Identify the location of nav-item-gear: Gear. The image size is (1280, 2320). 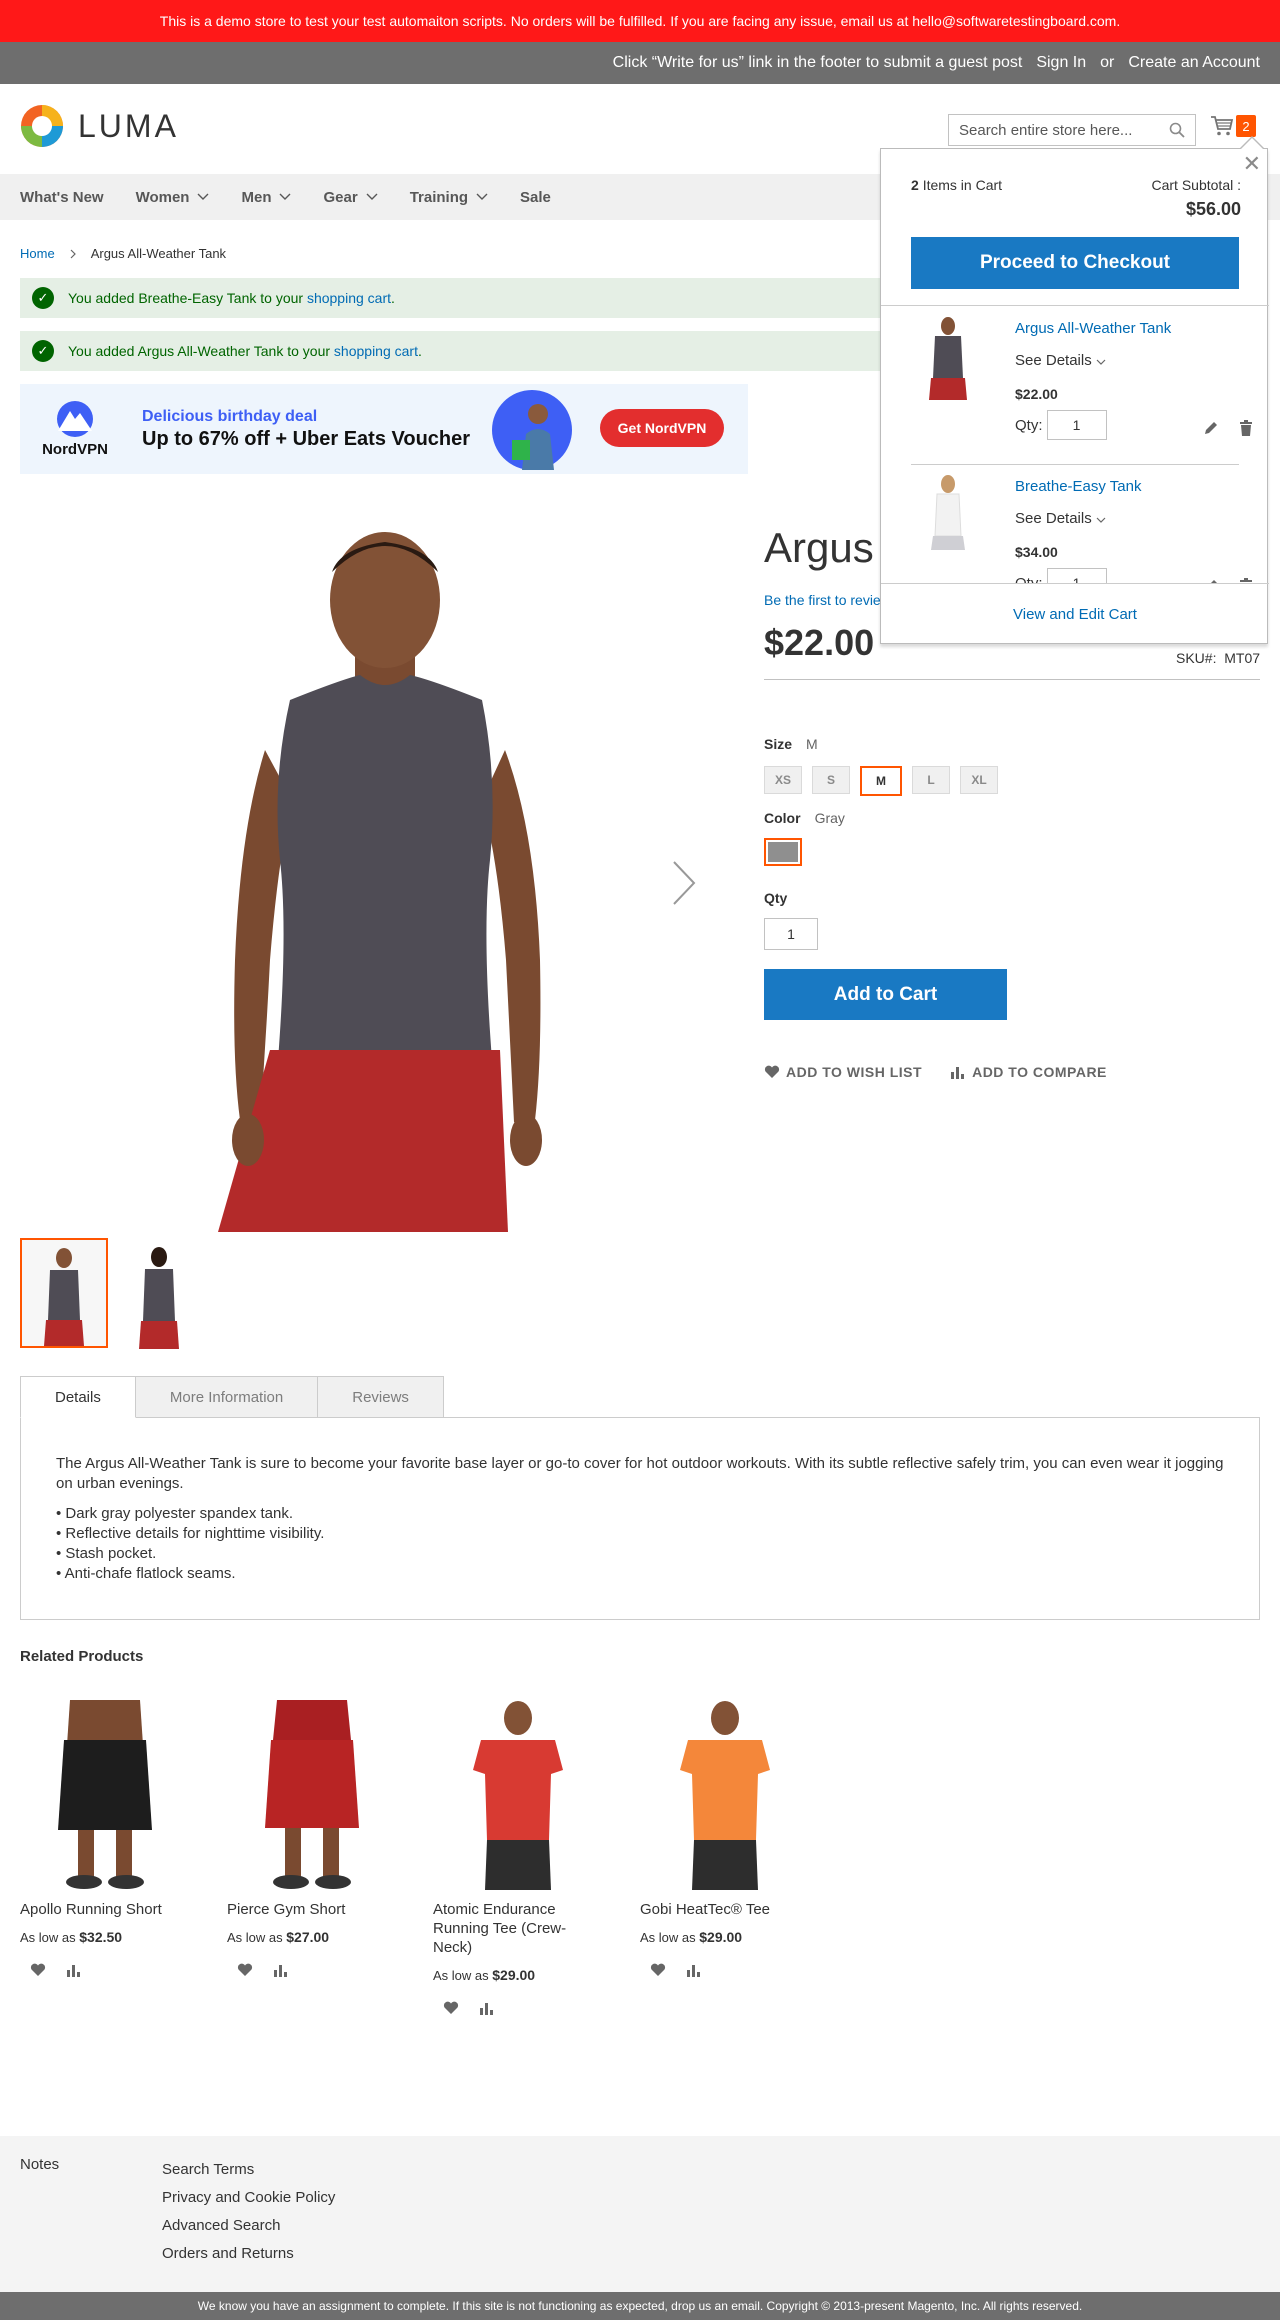
(350, 197).